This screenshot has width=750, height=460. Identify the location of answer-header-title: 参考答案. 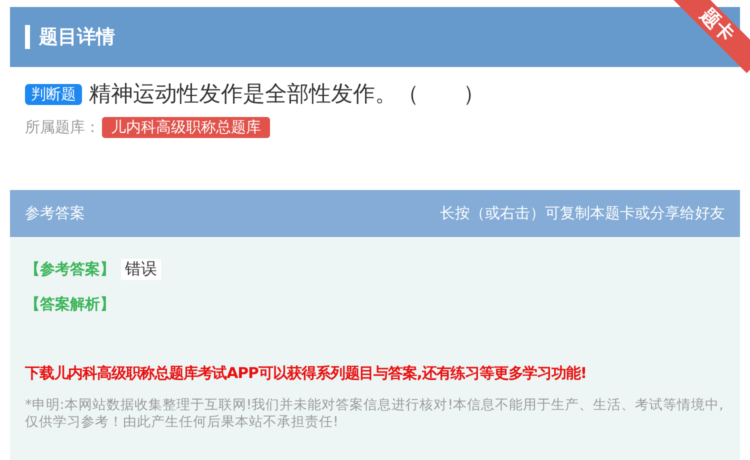
(55, 213).